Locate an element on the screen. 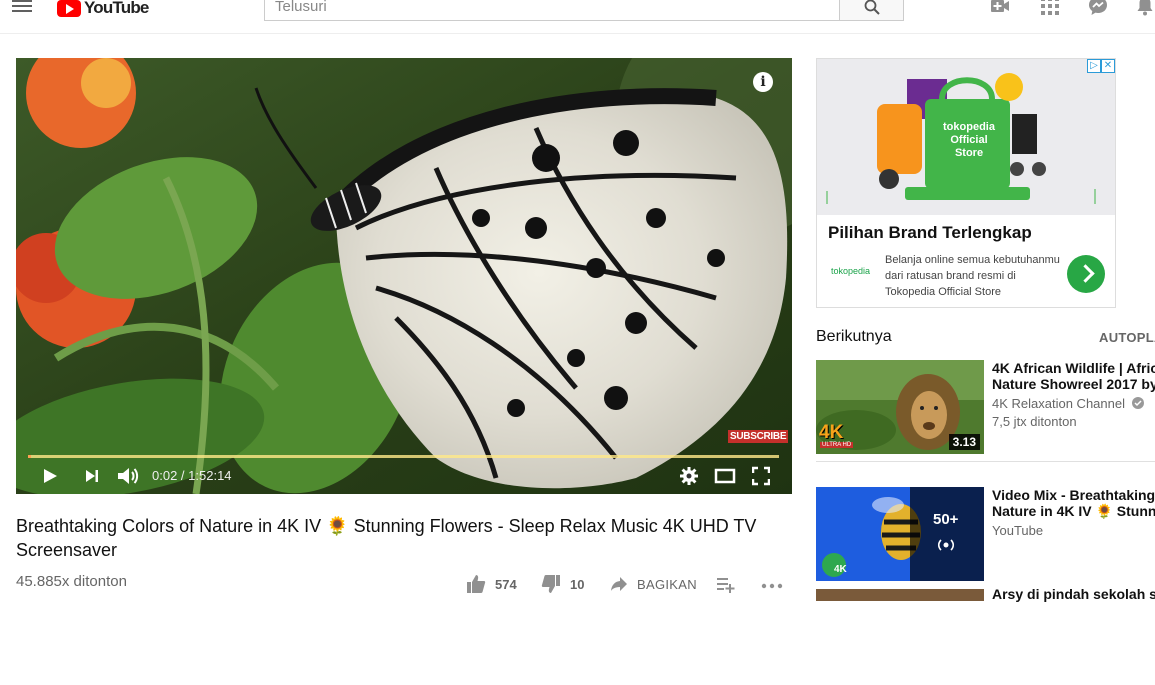 This screenshot has width=1155, height=685. adchoices-icon: ▷ is located at coordinates (1094, 66).